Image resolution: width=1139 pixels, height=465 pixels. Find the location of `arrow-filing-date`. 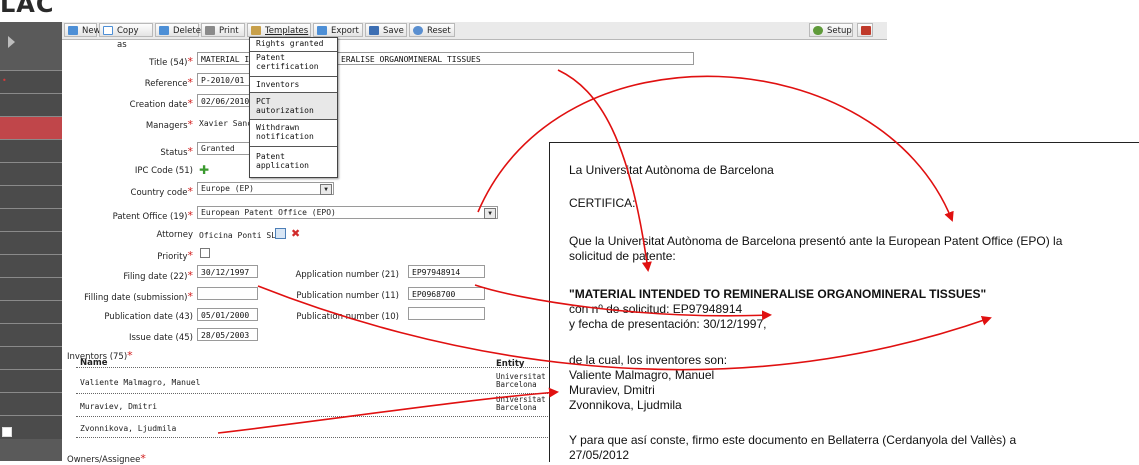

arrow-filing-date is located at coordinates (624, 328).